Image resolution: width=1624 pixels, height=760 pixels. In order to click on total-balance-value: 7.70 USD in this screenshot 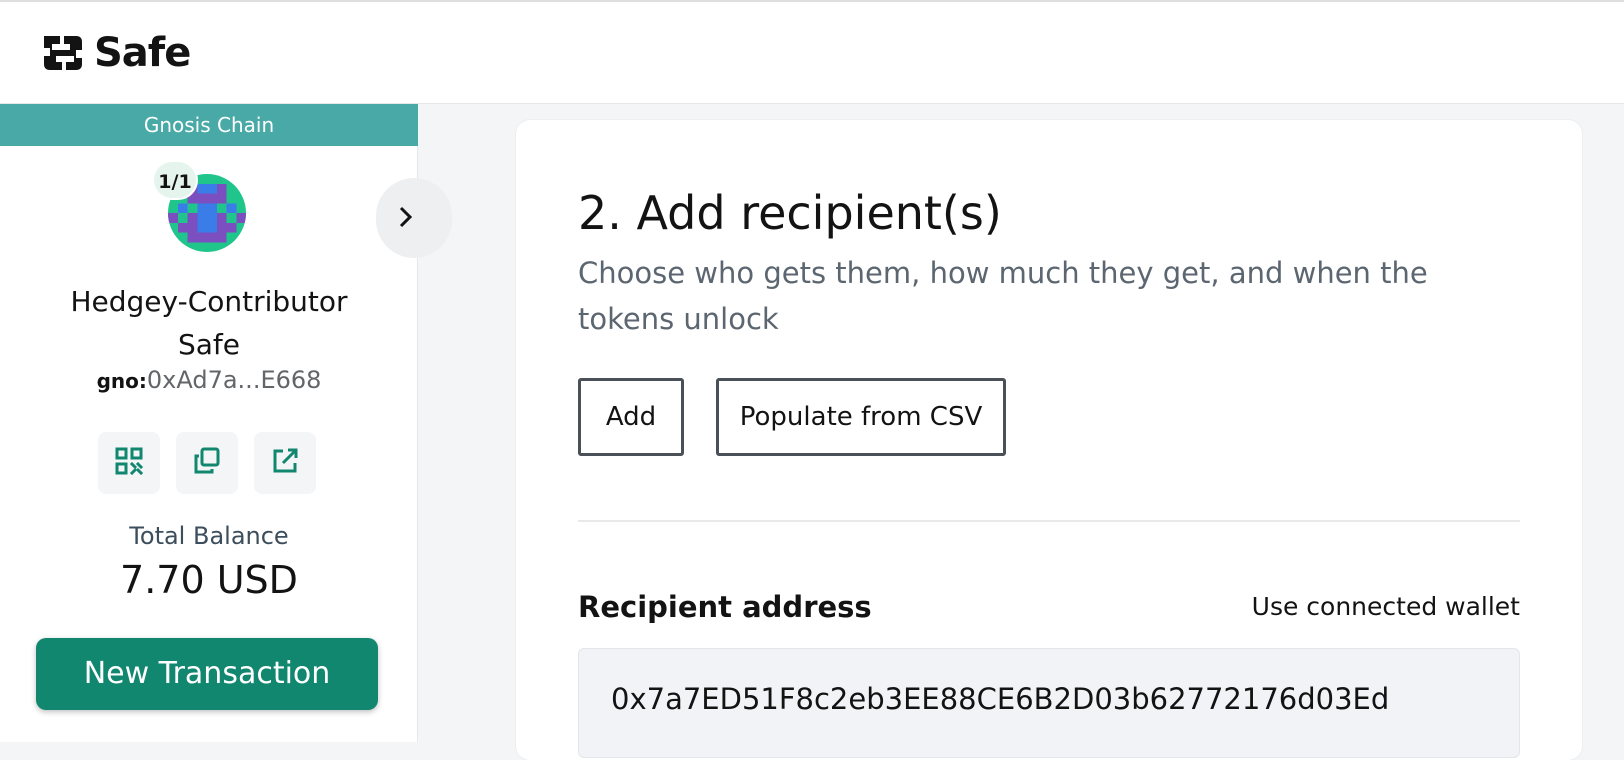, I will do `click(209, 580)`.